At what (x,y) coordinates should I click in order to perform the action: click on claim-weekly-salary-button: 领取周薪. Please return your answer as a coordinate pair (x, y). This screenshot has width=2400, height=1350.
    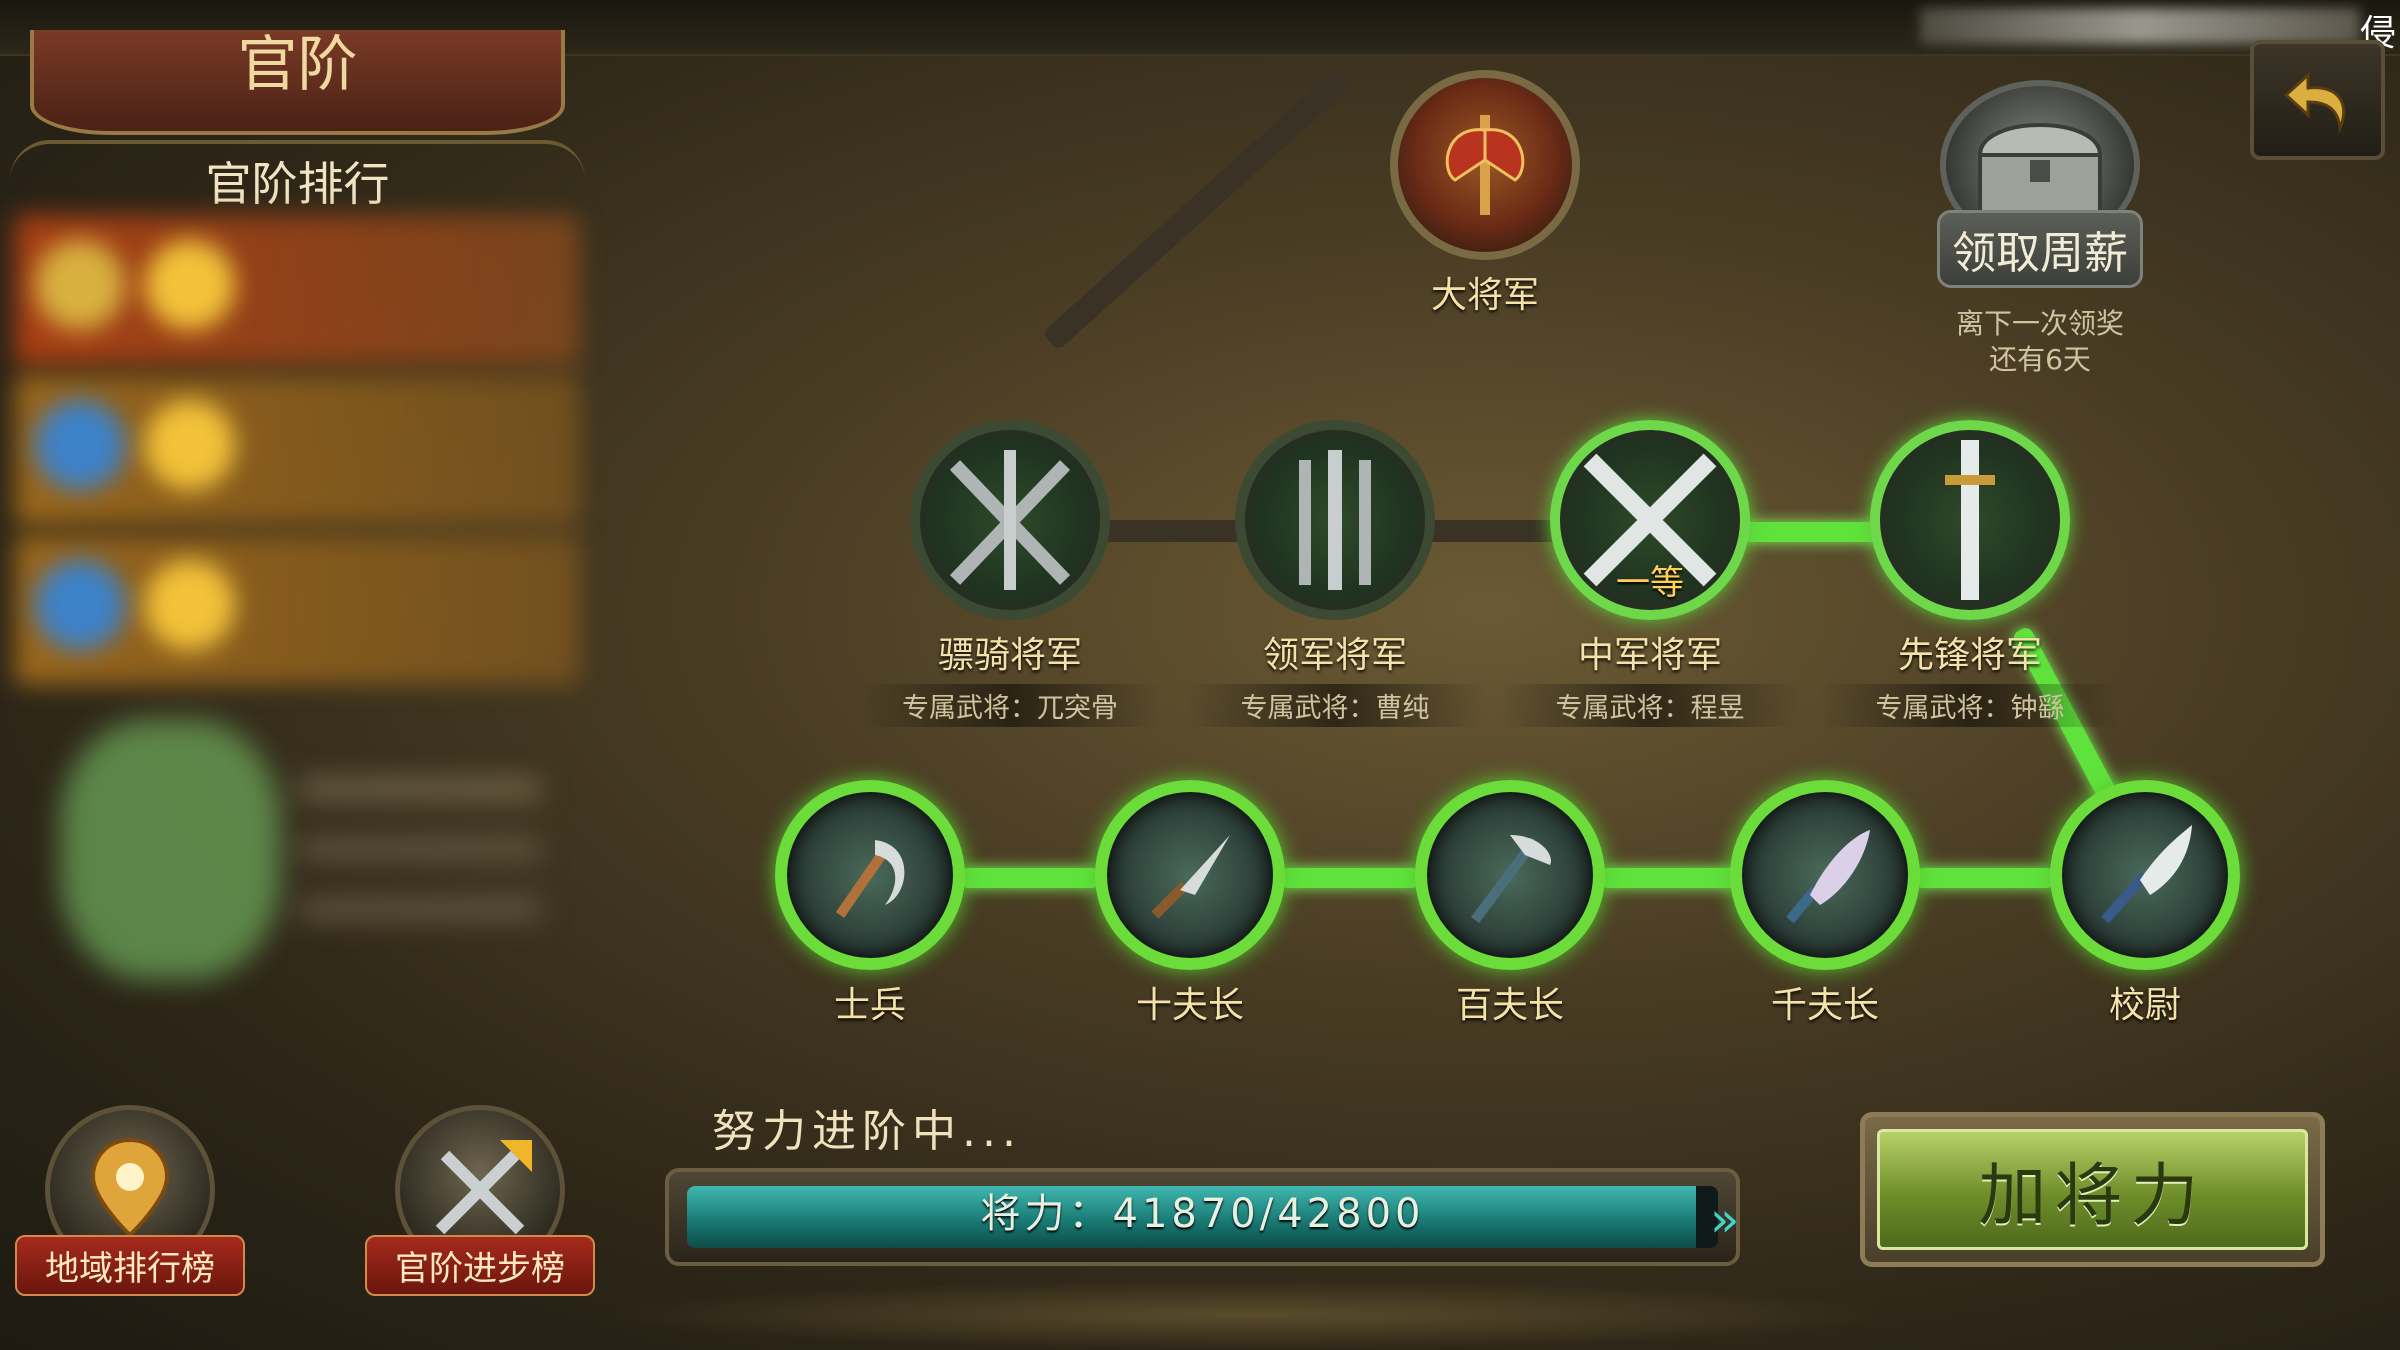
    Looking at the image, I should click on (2040, 249).